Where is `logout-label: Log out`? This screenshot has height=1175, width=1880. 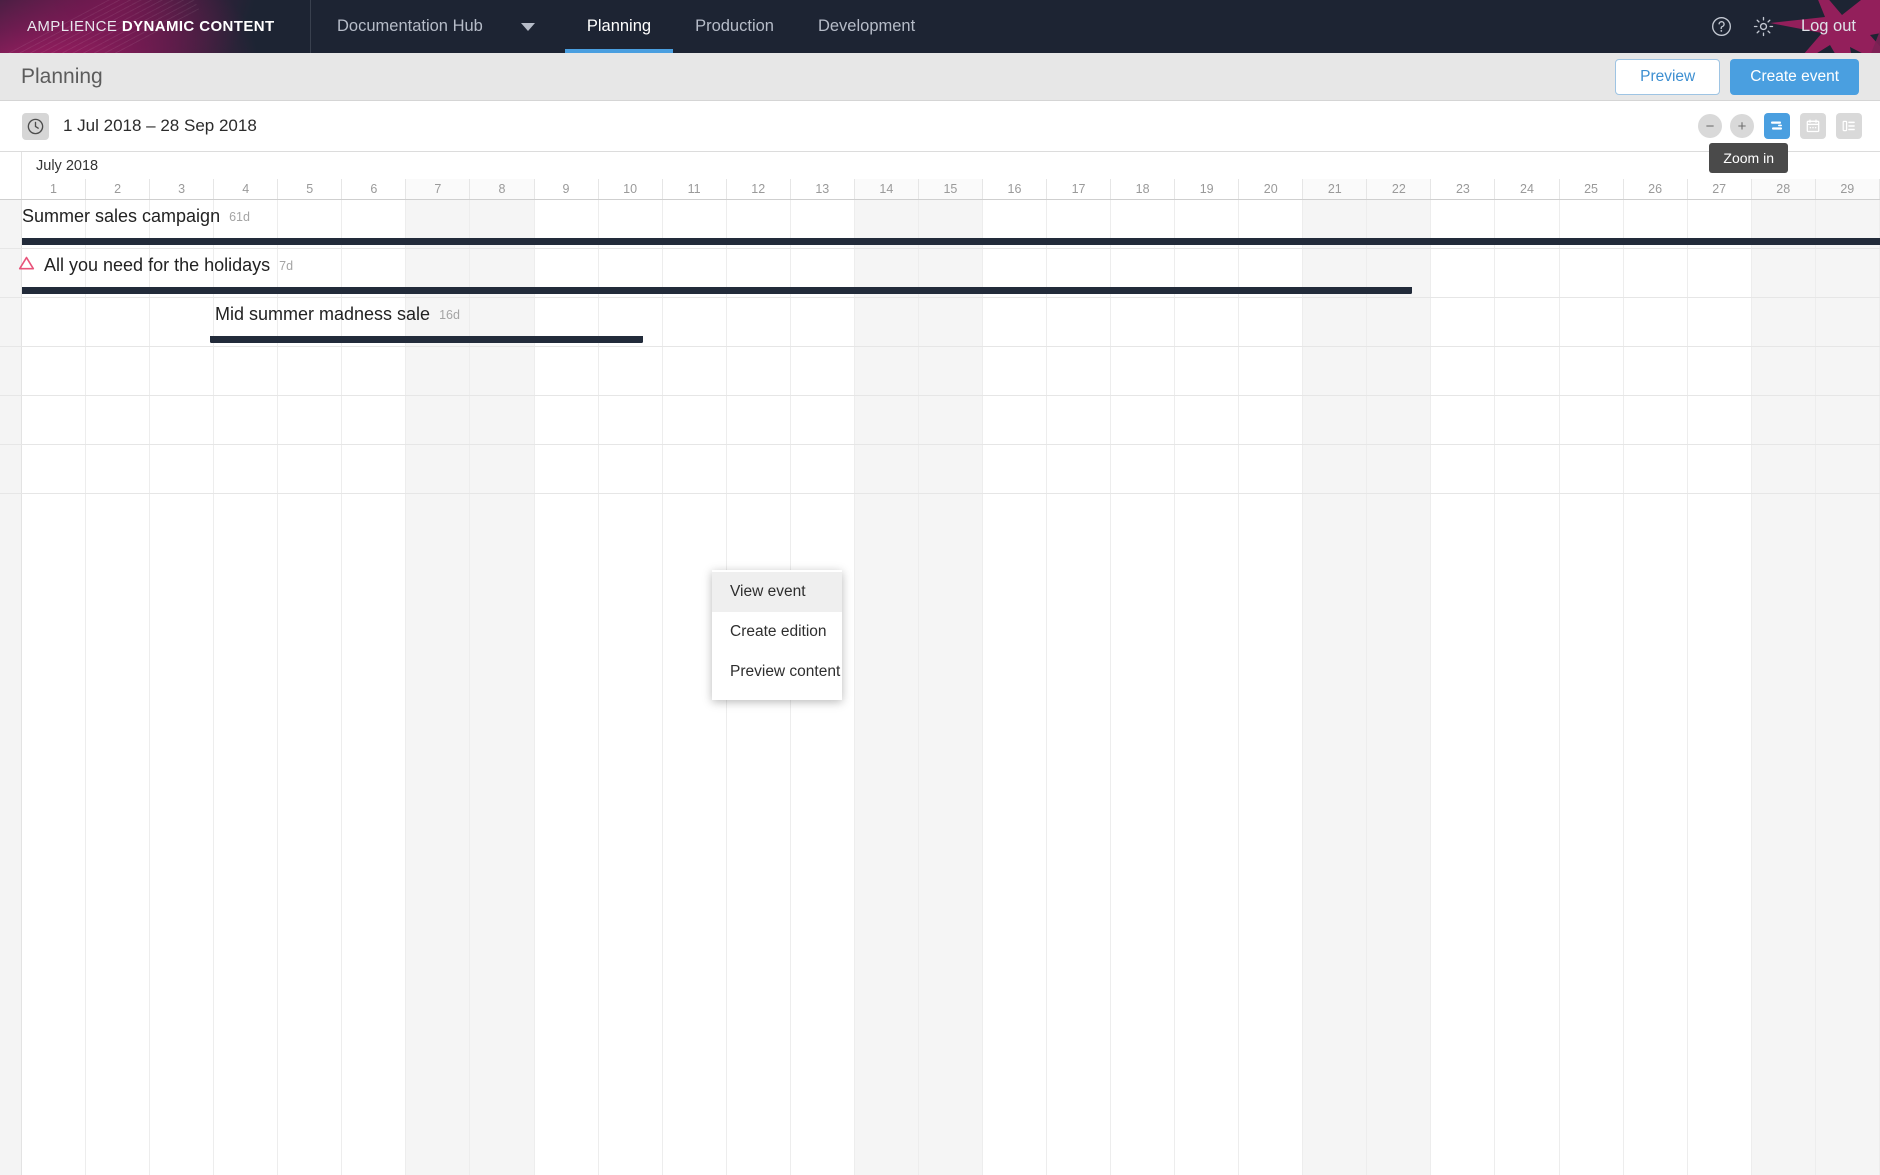 logout-label: Log out is located at coordinates (1828, 26).